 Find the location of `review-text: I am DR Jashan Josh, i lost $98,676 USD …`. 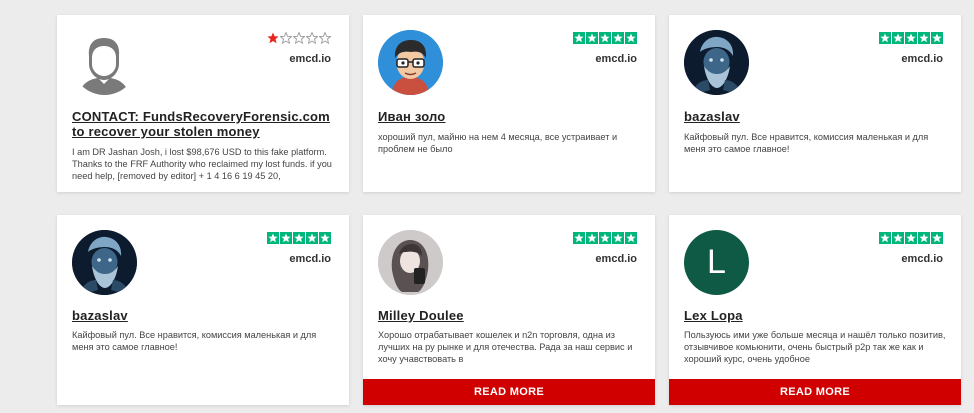

review-text: I am DR Jashan Josh, i lost $98,676 USD … is located at coordinates (202, 164).